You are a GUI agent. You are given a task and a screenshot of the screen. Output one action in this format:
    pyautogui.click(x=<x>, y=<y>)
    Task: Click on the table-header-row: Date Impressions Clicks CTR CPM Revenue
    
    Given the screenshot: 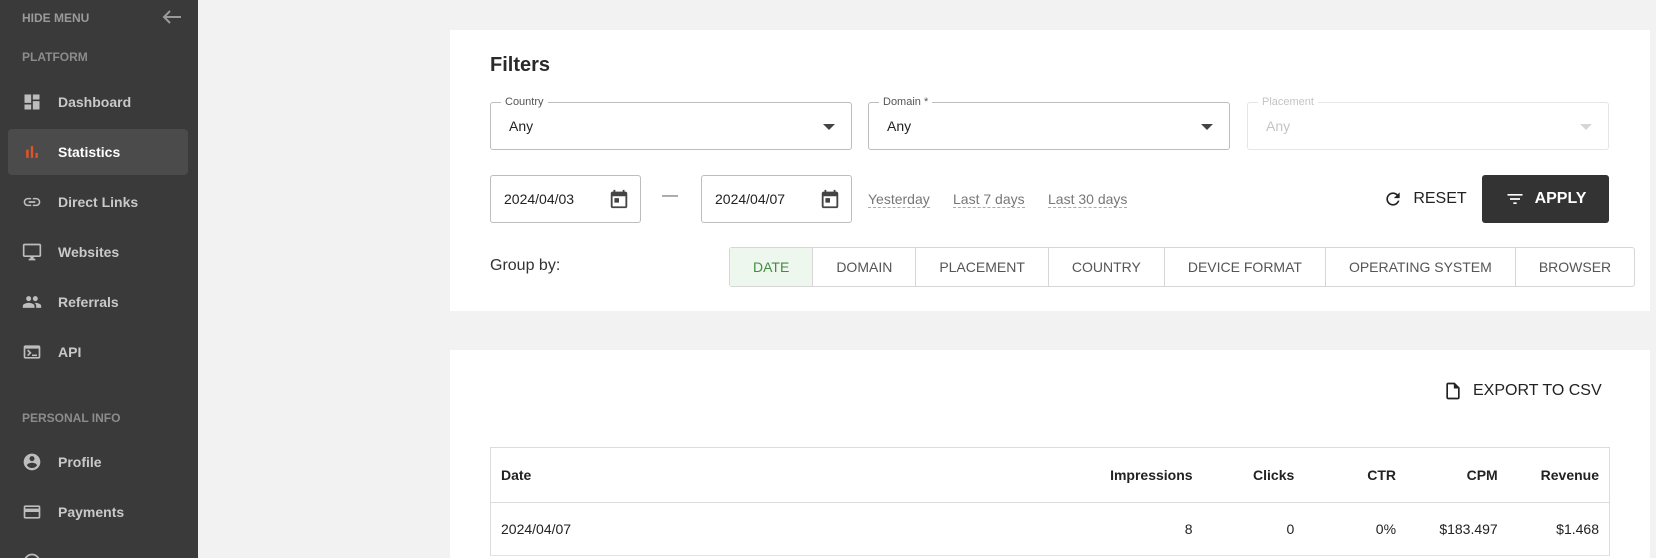 What is the action you would take?
    pyautogui.click(x=1050, y=475)
    